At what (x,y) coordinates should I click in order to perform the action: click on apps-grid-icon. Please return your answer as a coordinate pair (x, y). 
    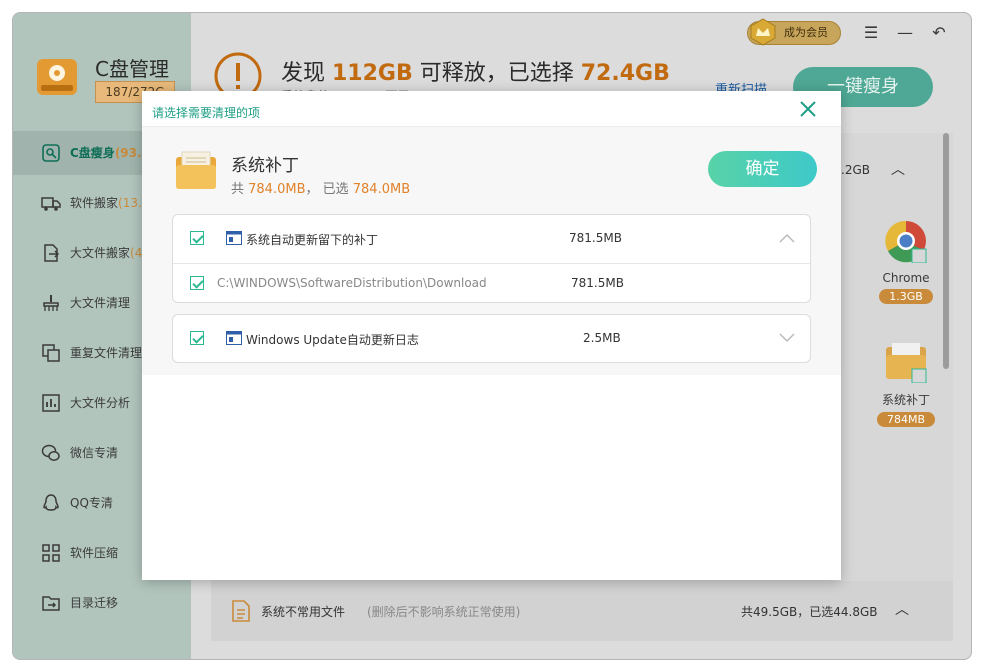
    Looking at the image, I should click on (51, 553).